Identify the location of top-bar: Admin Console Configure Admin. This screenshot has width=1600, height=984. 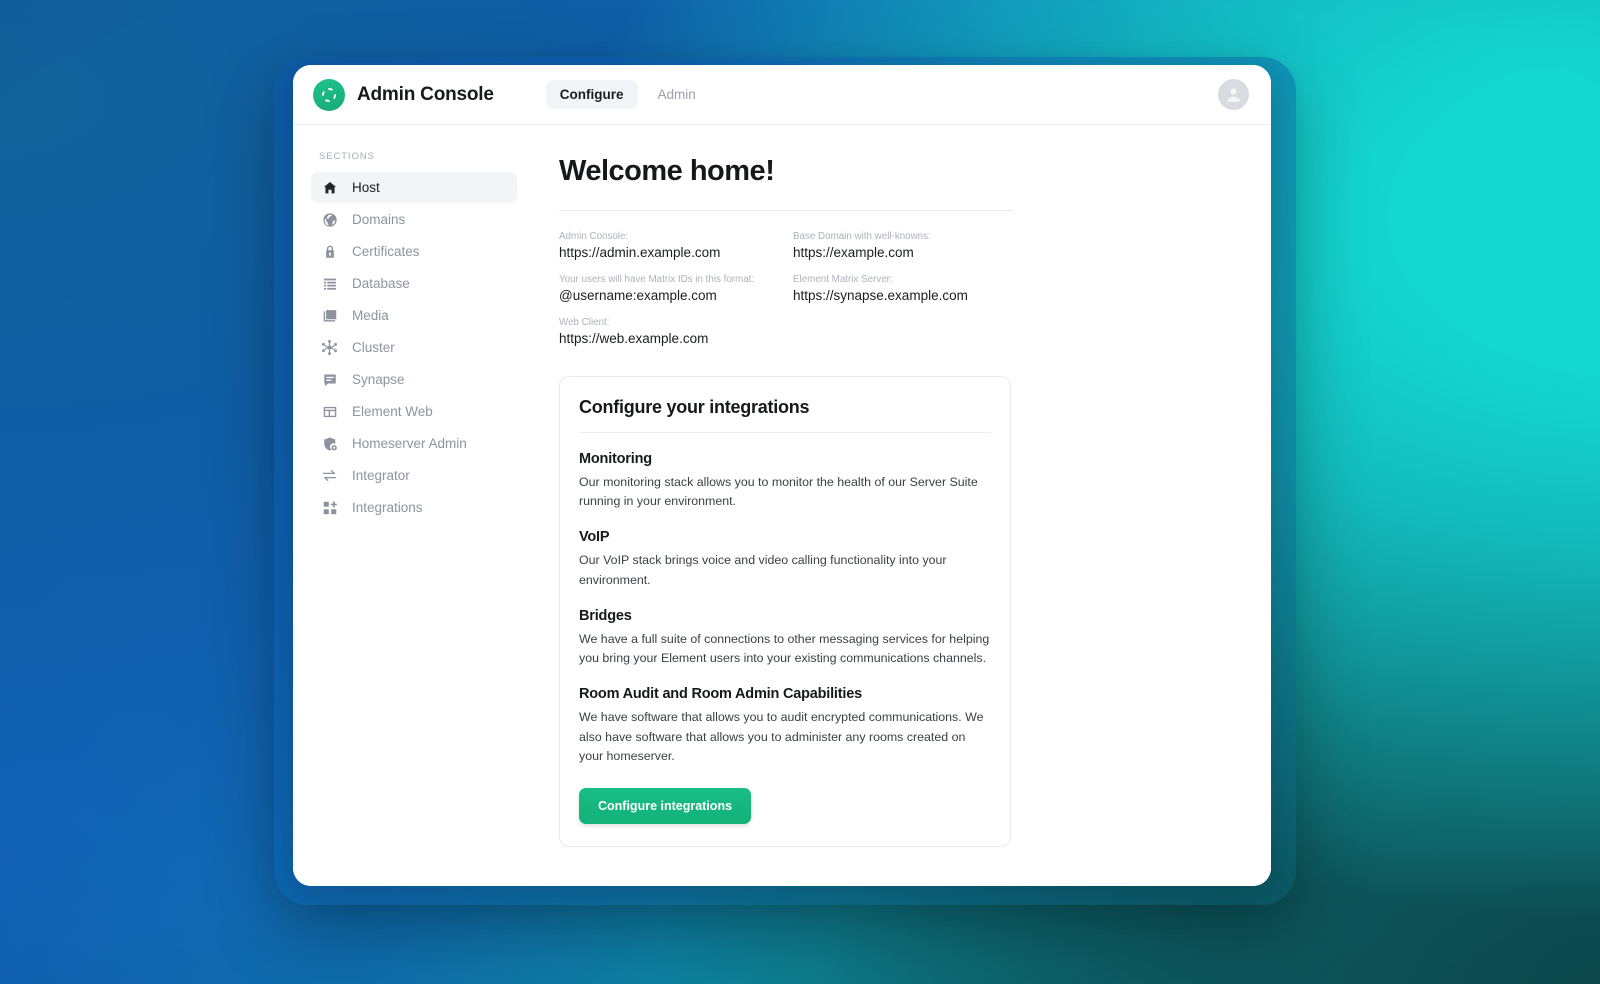
(782, 95).